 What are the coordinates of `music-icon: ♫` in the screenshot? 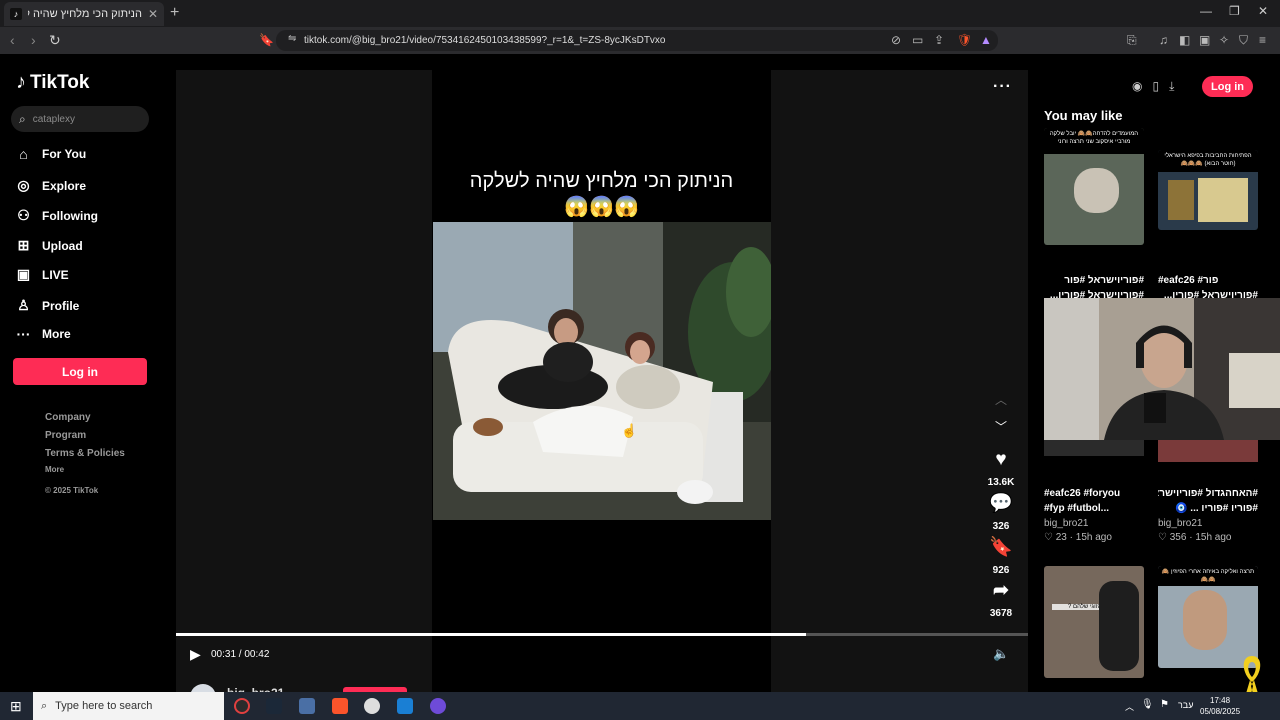 It's located at (1163, 40).